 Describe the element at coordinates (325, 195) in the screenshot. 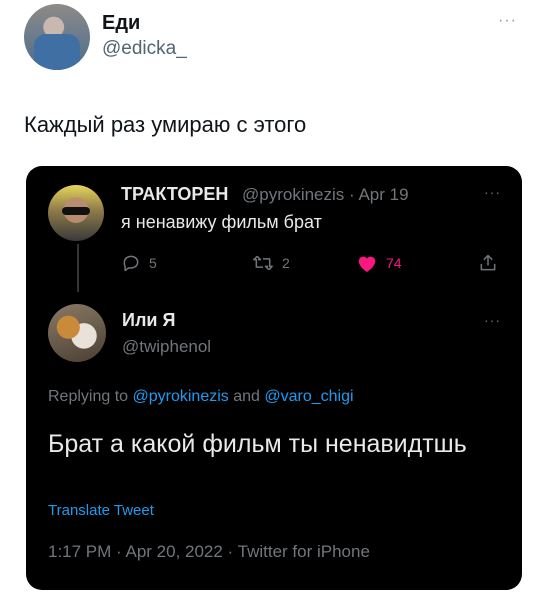

I see `tweet1-meta: @pyrokinezis · Apr 19` at that location.